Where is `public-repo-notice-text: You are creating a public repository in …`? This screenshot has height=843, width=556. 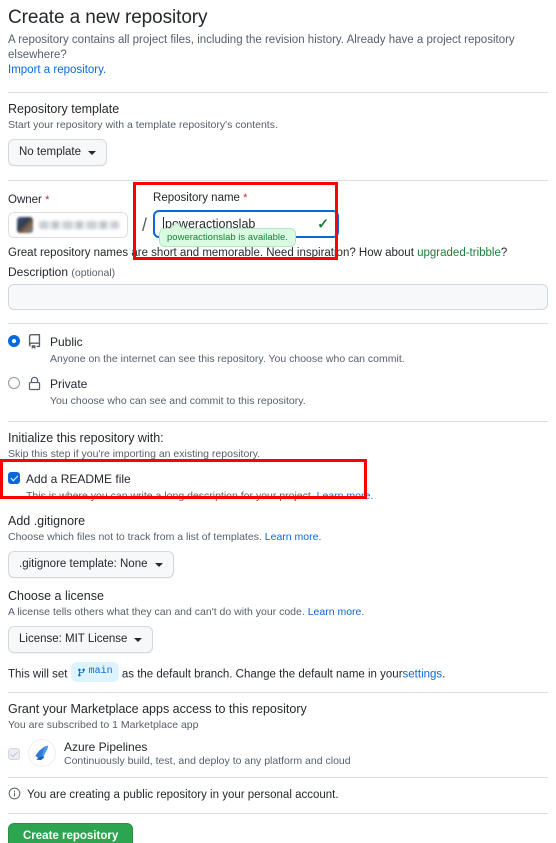
public-repo-notice-text: You are creating a public repository in … is located at coordinates (183, 794).